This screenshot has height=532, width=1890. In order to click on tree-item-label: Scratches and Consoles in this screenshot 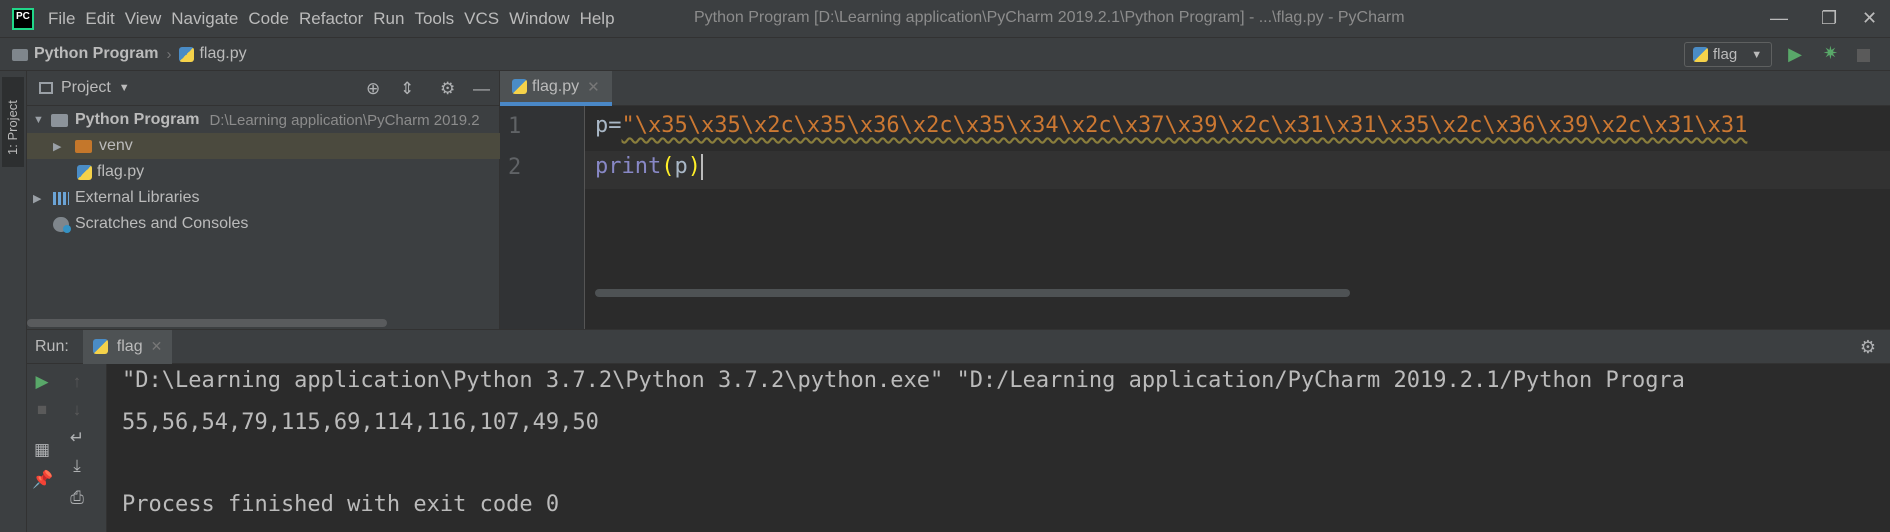, I will do `click(162, 223)`.